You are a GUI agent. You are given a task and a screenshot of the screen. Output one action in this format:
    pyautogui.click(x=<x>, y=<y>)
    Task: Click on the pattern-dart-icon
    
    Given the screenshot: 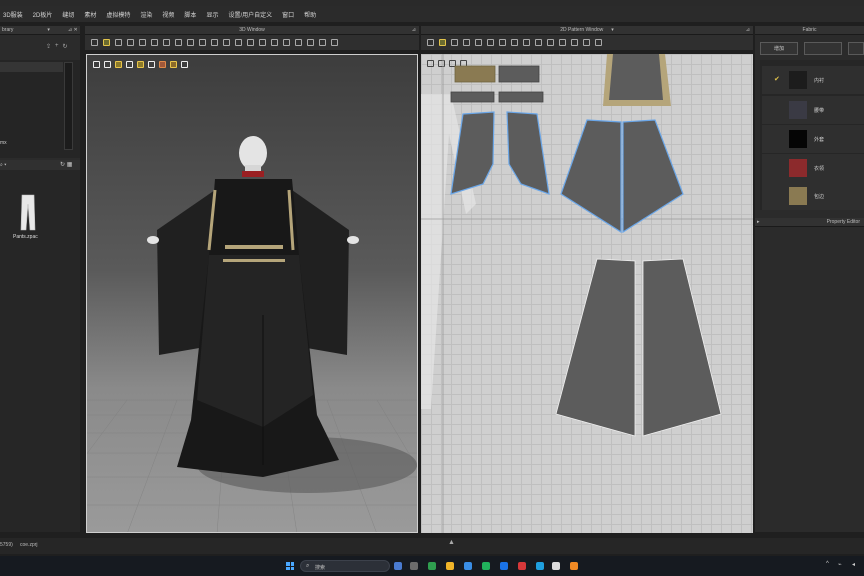 What is the action you would take?
    pyautogui.click(x=502, y=42)
    